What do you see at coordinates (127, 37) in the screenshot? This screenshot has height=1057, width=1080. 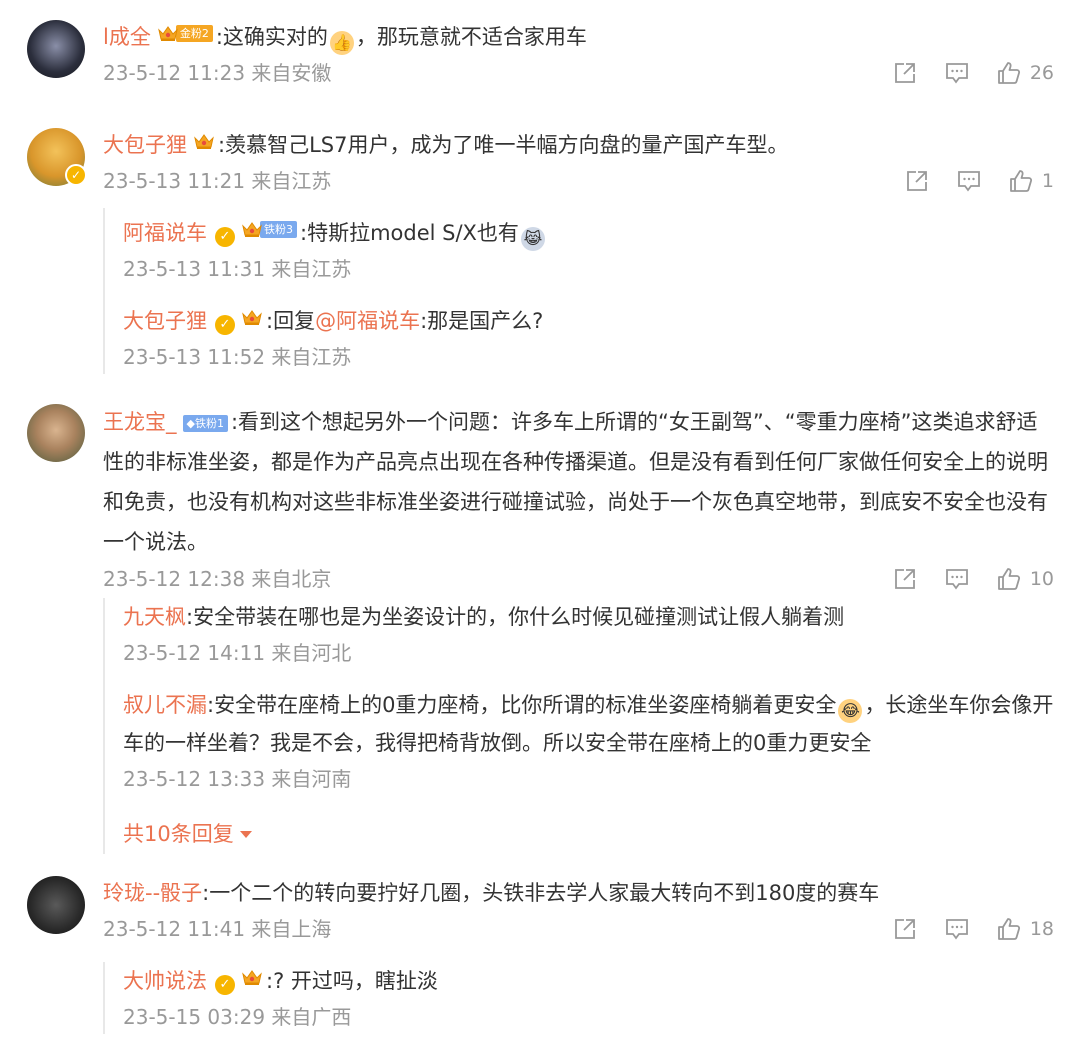 I see `username: l成全` at bounding box center [127, 37].